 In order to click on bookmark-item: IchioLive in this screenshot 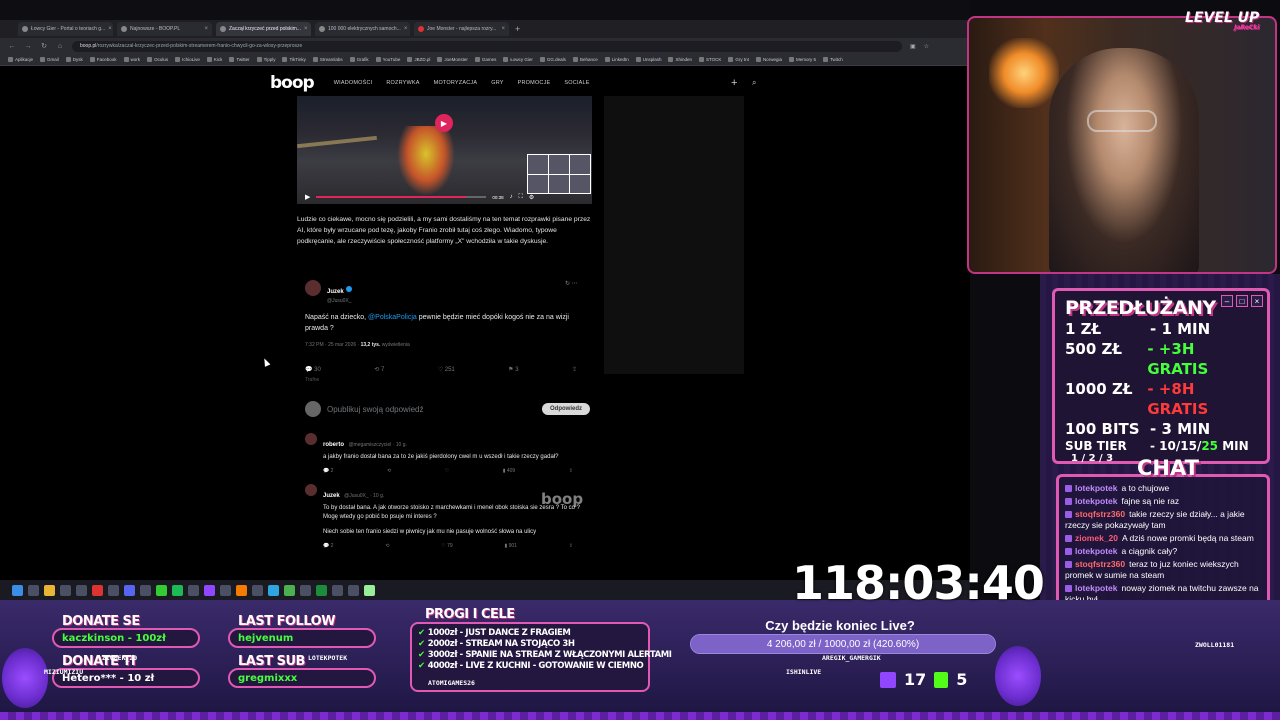, I will do `click(187, 59)`.